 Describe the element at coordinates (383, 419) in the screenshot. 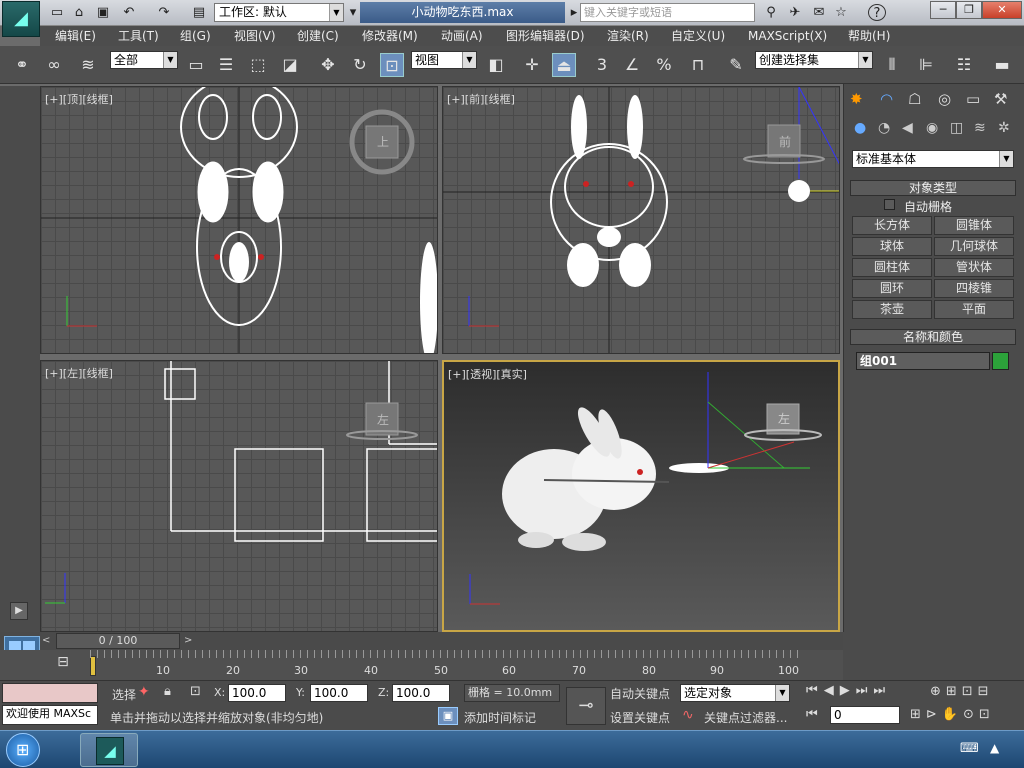

I see `viewcube-left: 左` at that location.